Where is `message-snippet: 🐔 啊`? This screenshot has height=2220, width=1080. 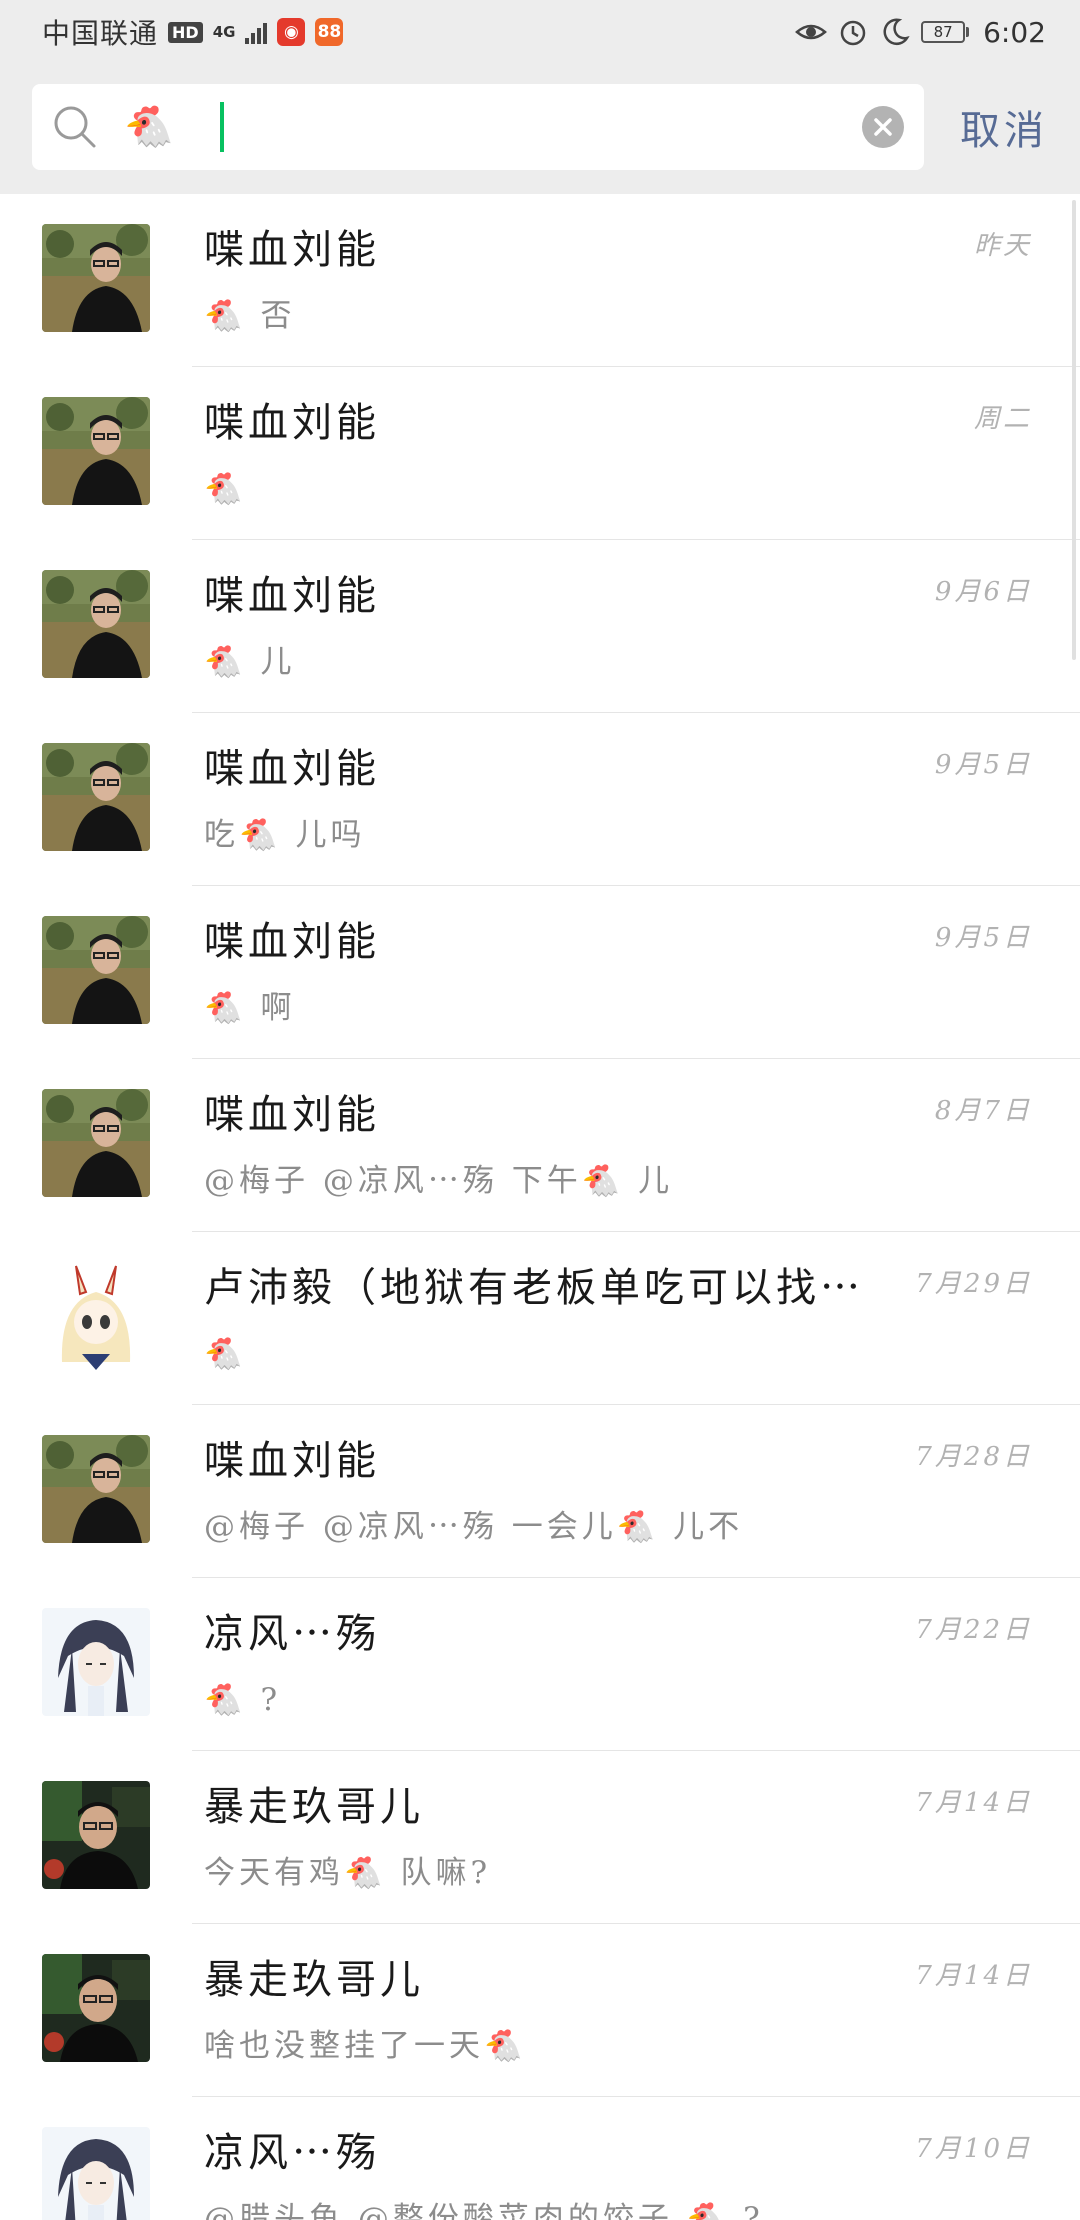
message-snippet: 🐔 啊 is located at coordinates (250, 1008).